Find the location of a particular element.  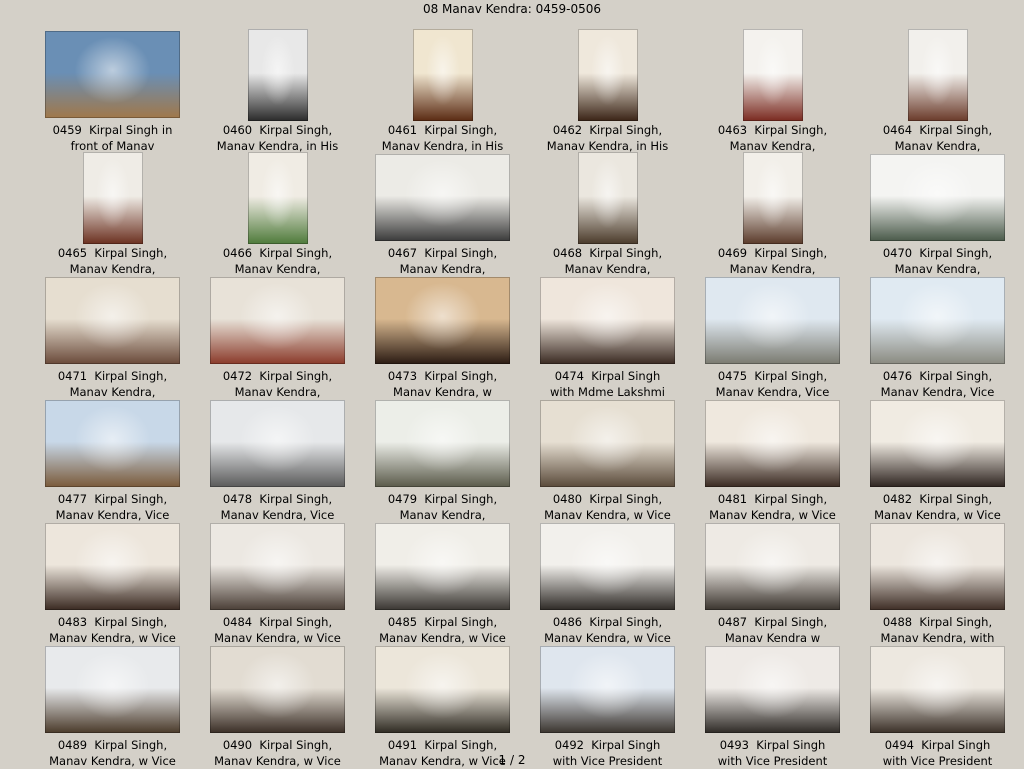

thumbnail-item: 0489 Kirpal Singh, Manav Kendra, w Vice is located at coordinates (112, 705).